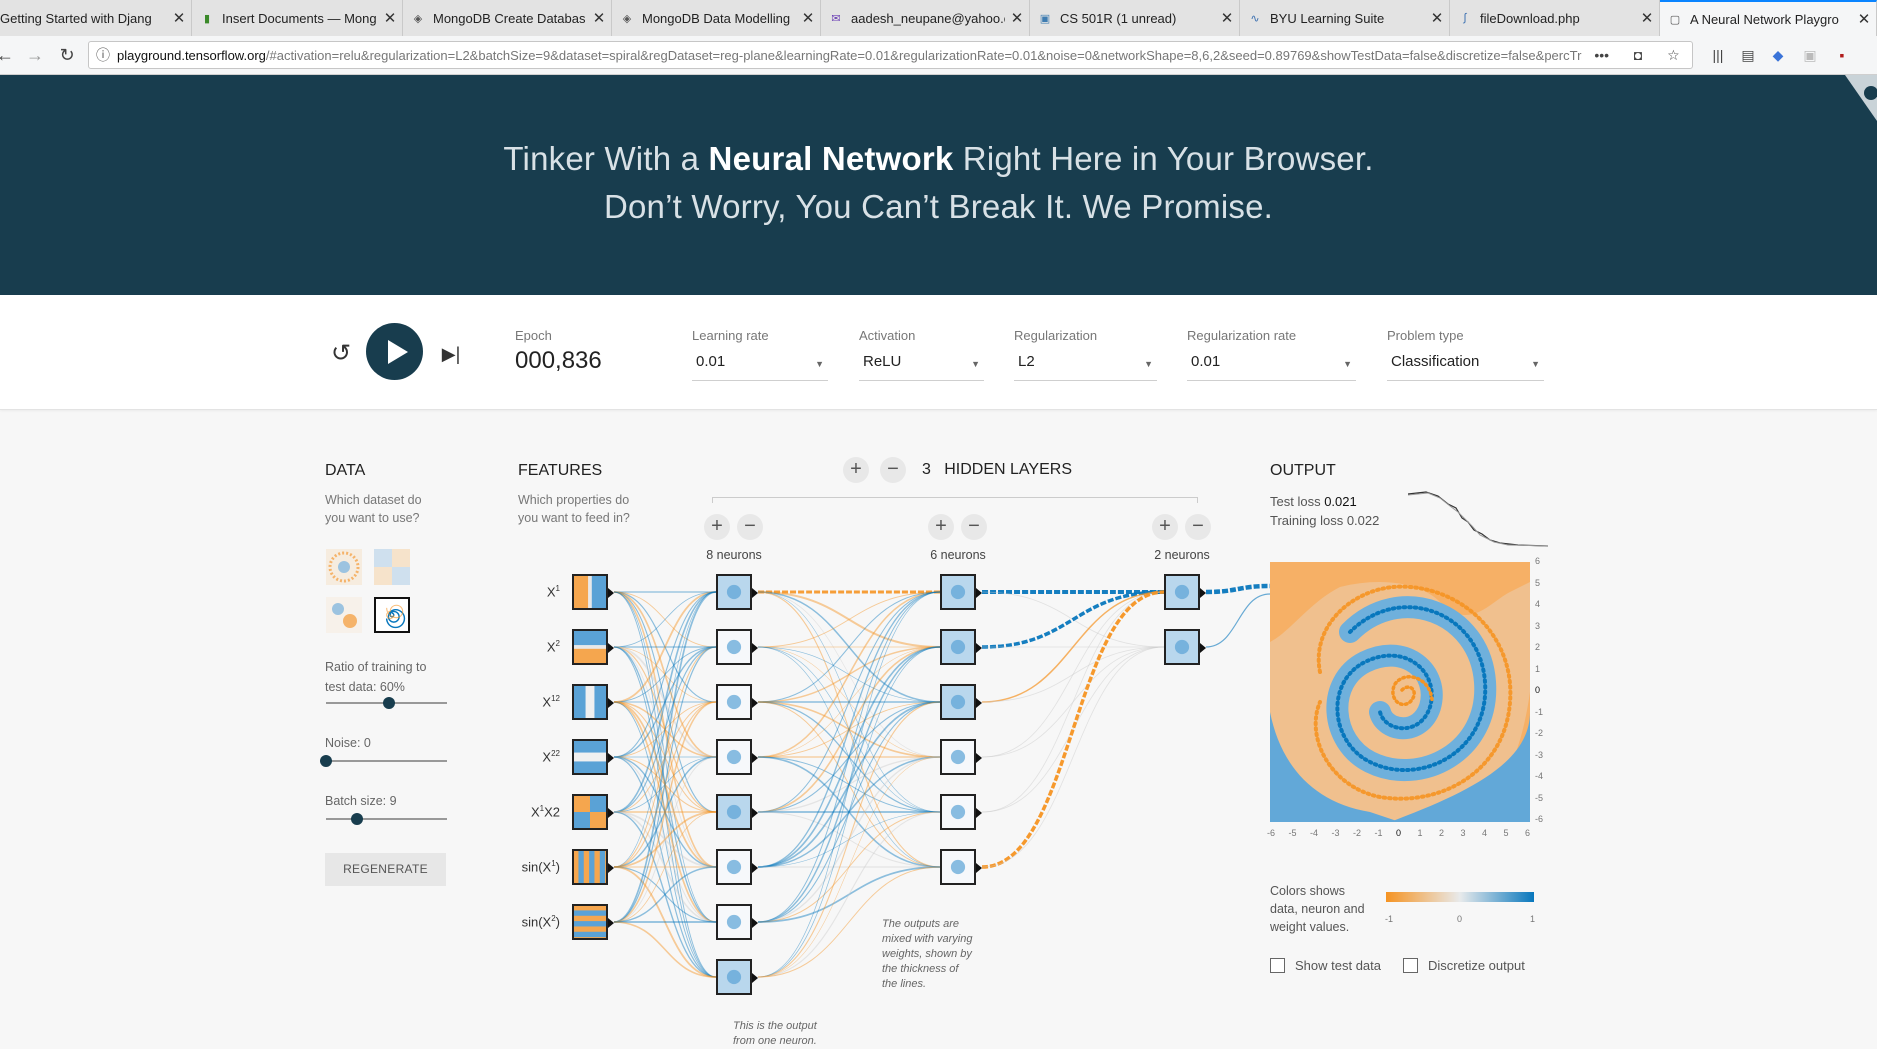  I want to click on feature-node-x2, so click(593, 647).